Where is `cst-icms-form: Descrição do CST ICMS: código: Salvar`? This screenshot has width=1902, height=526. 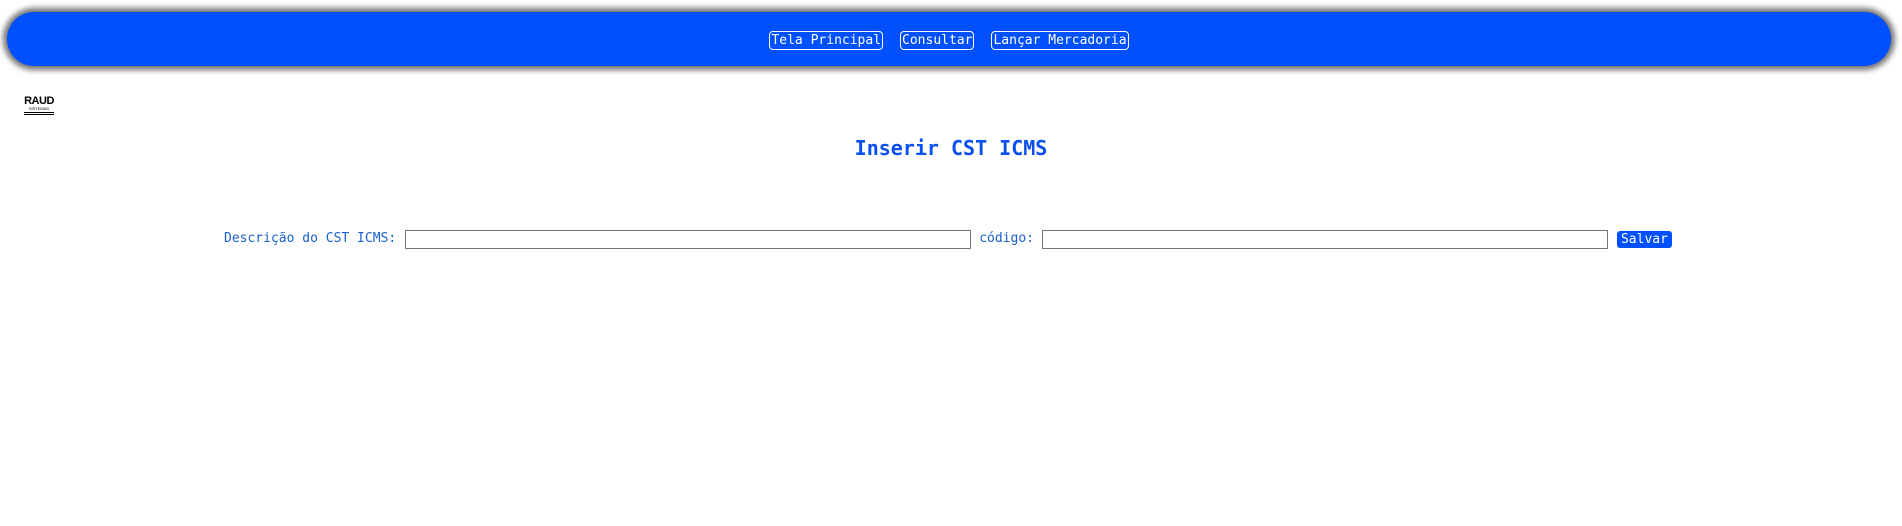
cst-icms-form: Descrição do CST ICMS: código: Salvar is located at coordinates (948, 239).